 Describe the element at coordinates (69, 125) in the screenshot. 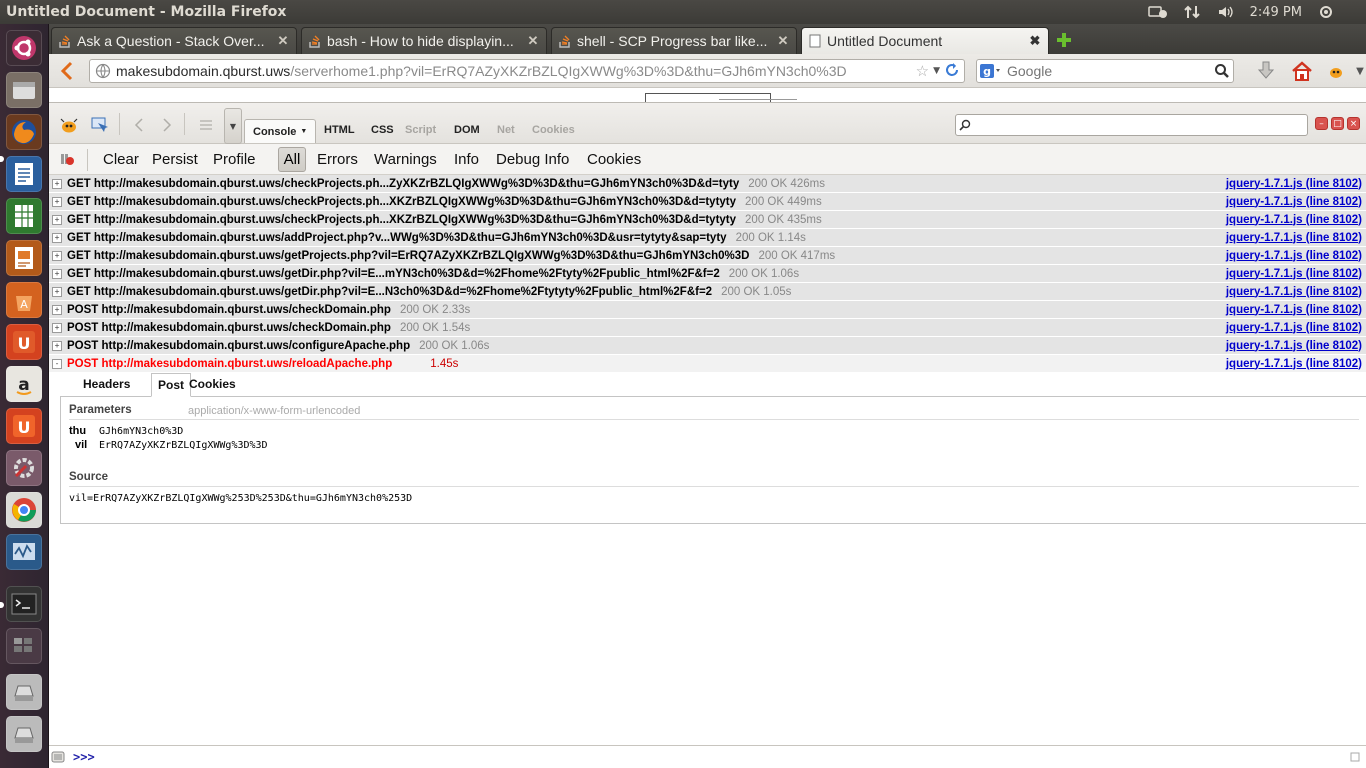

I see `firebug-menu-icon` at that location.